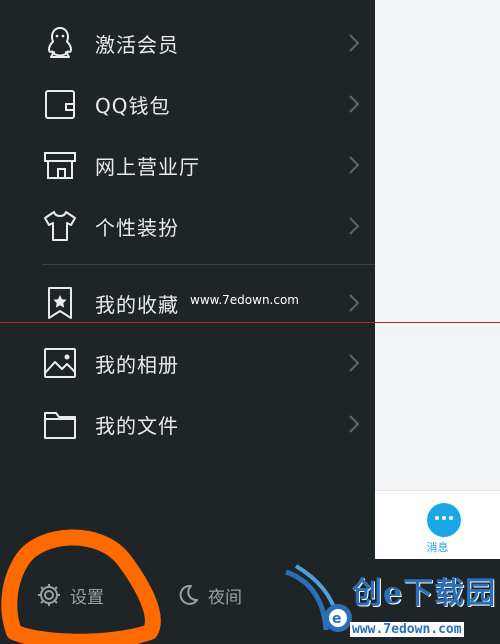 Image resolution: width=500 pixels, height=644 pixels. I want to click on main-tab-bar: 消息, so click(437, 524).